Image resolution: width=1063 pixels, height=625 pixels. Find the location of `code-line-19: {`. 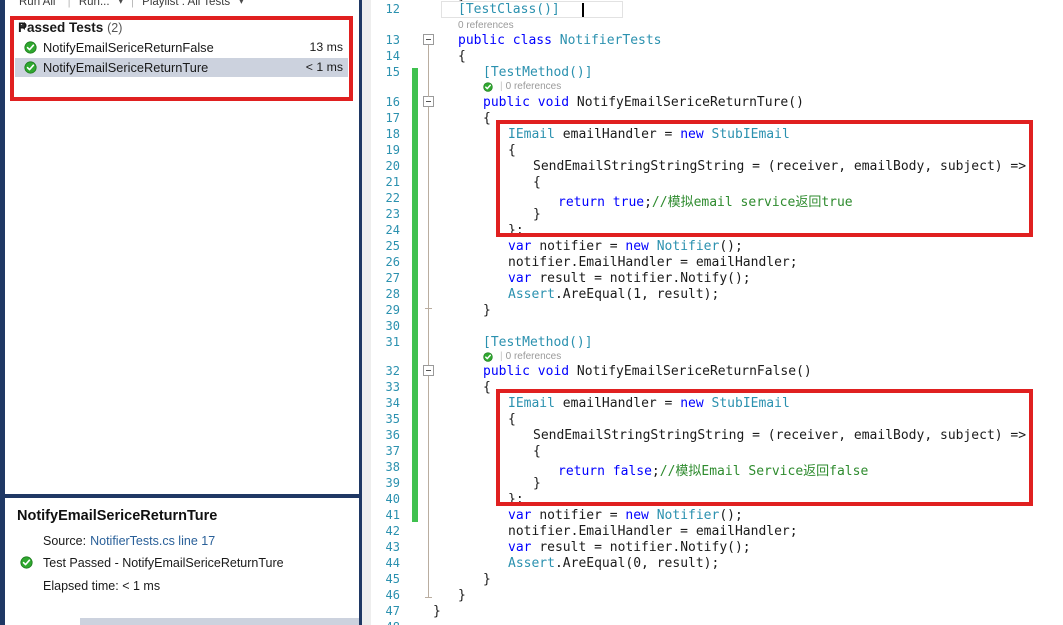

code-line-19: { is located at coordinates (512, 150).